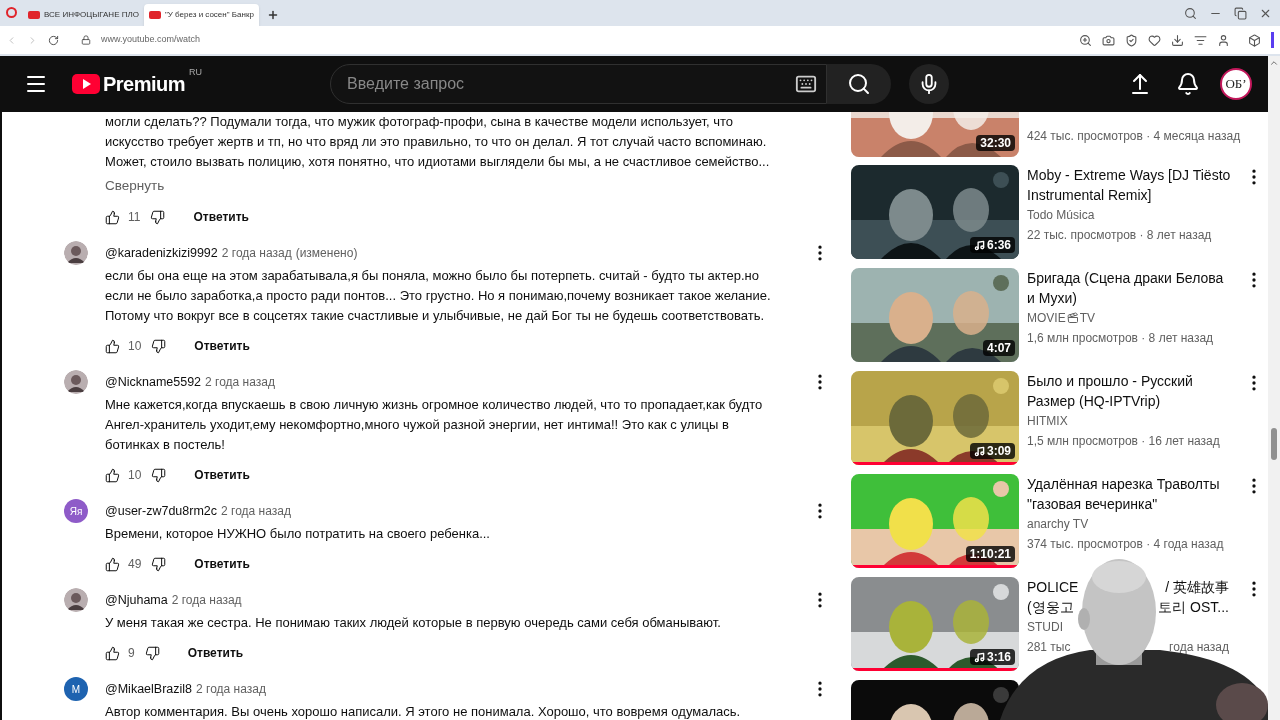  What do you see at coordinates (1274, 444) in the screenshot?
I see `scrollbar-thumb` at bounding box center [1274, 444].